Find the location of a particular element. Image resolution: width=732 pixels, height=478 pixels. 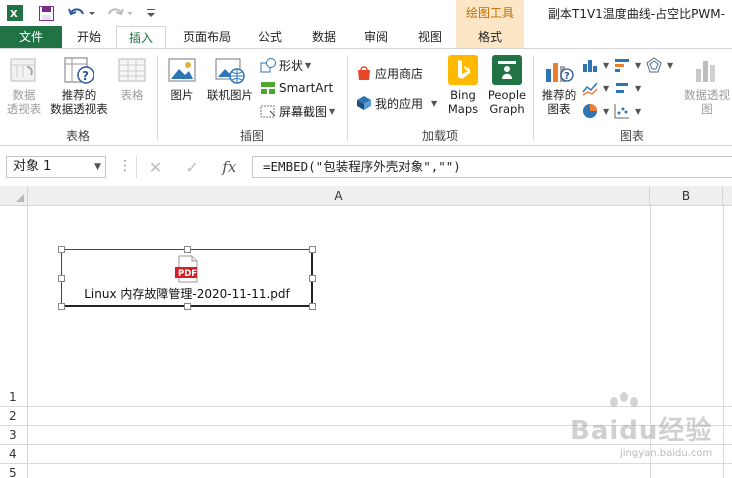

statistic-chart-icon is located at coordinates (622, 88).